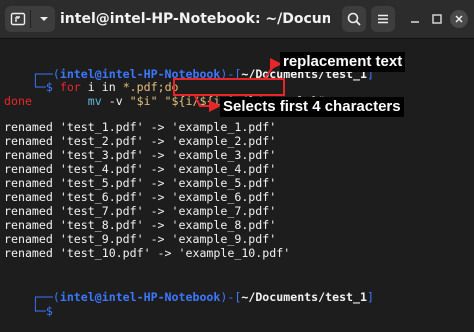  I want to click on annotation-replacement-text: replacement text, so click(343, 62).